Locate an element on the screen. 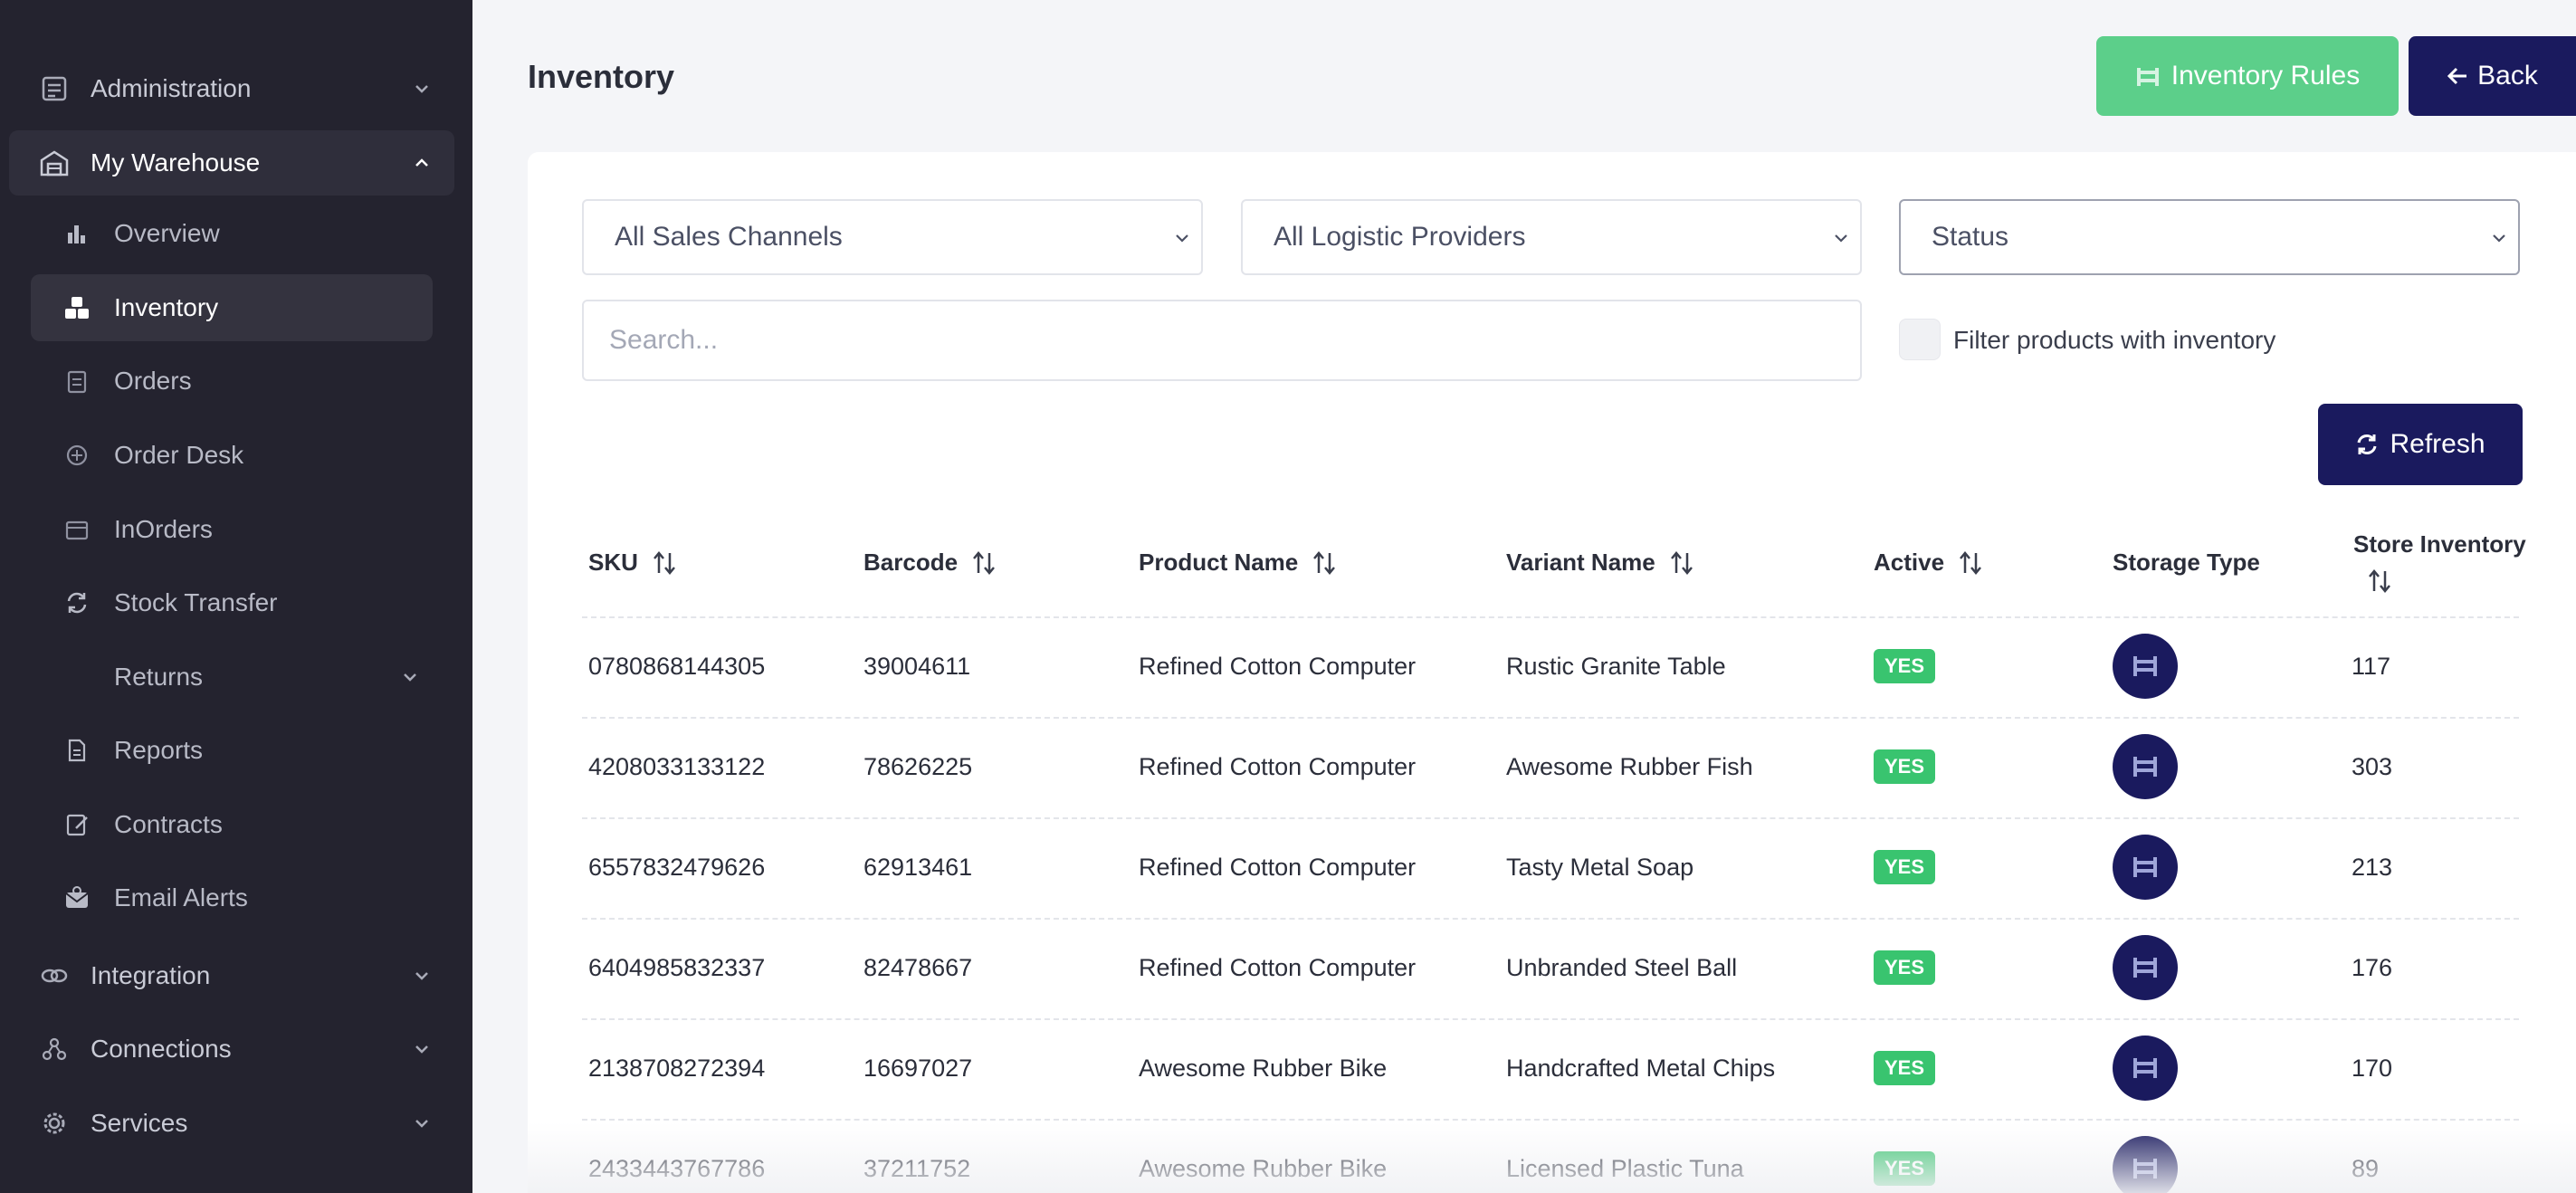 This screenshot has height=1193, width=2576. sidebar-item-label: Stock Transfer is located at coordinates (196, 602).